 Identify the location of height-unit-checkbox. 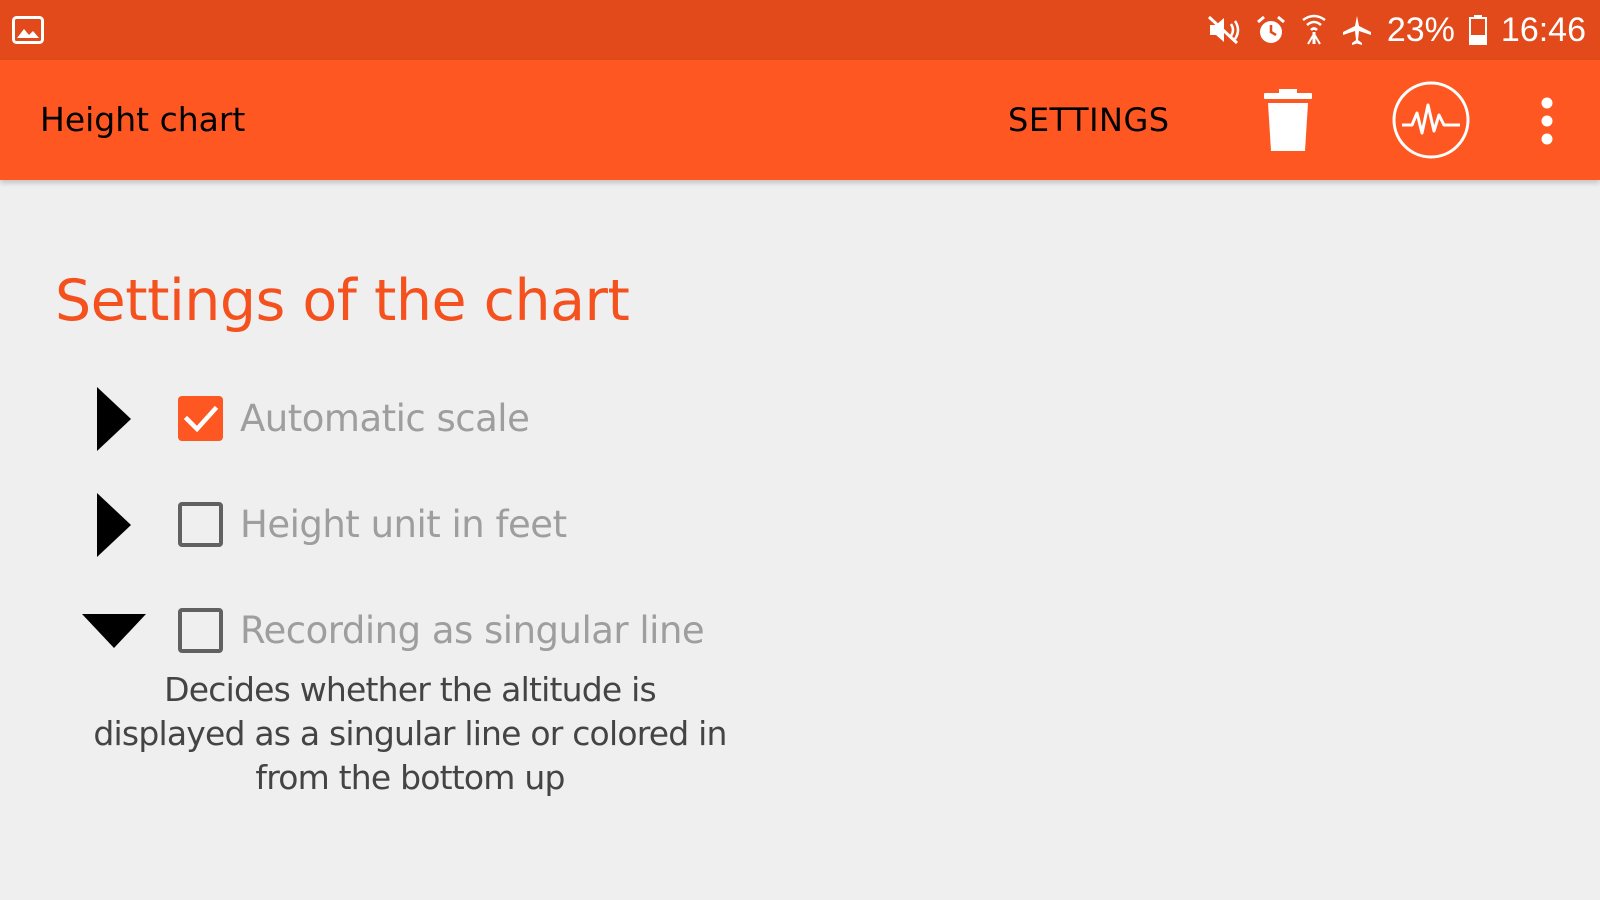
(200, 524).